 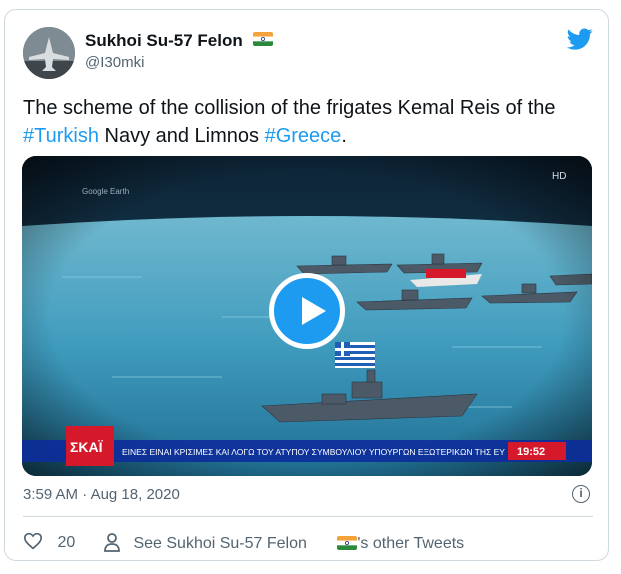 I want to click on author-handle: @I30mki, so click(x=114, y=62).